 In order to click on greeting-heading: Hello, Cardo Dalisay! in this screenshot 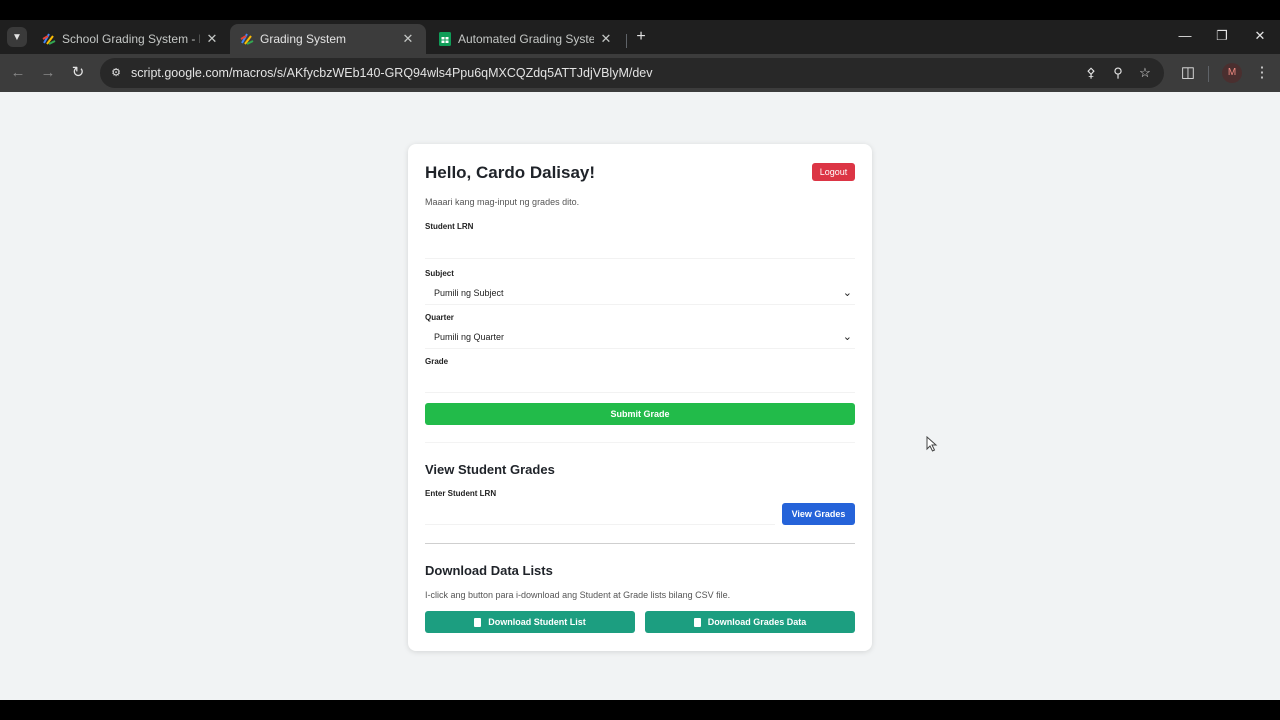, I will do `click(510, 172)`.